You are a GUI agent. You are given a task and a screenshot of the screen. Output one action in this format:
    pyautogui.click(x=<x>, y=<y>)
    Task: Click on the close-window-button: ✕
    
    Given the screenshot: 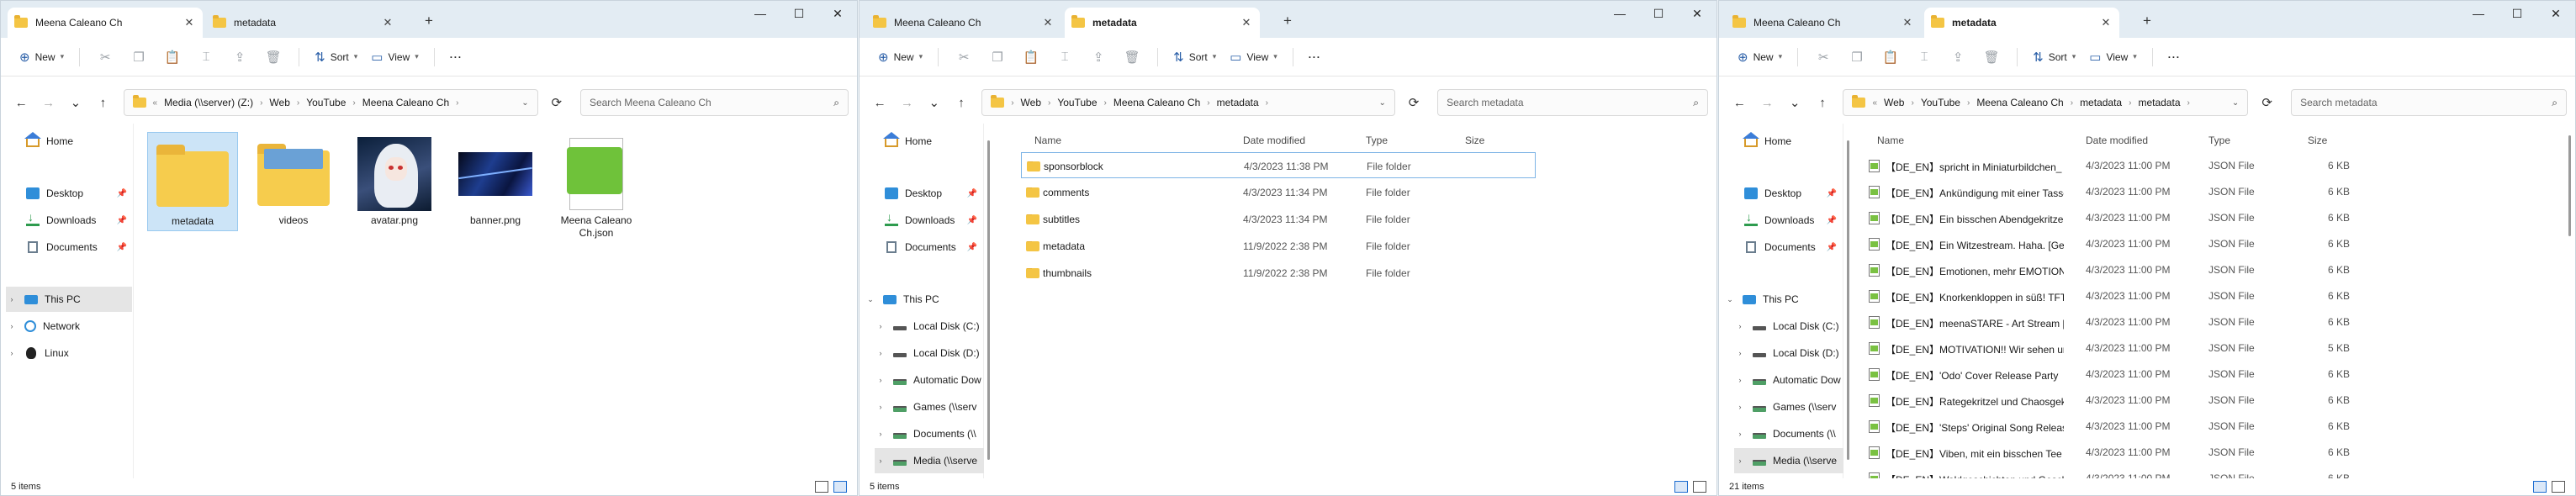 What is the action you would take?
    pyautogui.click(x=837, y=14)
    